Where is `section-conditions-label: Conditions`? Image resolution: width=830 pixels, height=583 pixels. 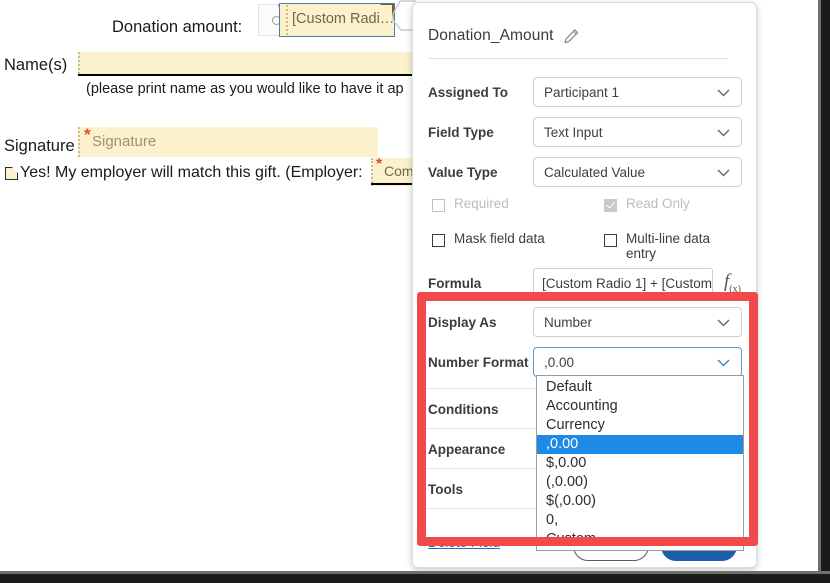
section-conditions-label: Conditions is located at coordinates (463, 409).